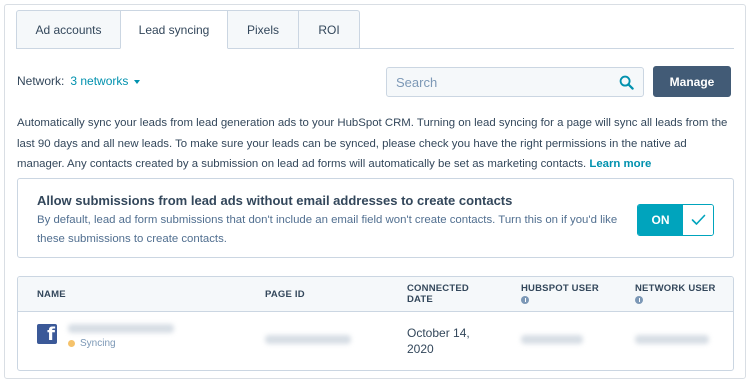  Describe the element at coordinates (672, 339) in the screenshot. I see `redacted-network-user` at that location.